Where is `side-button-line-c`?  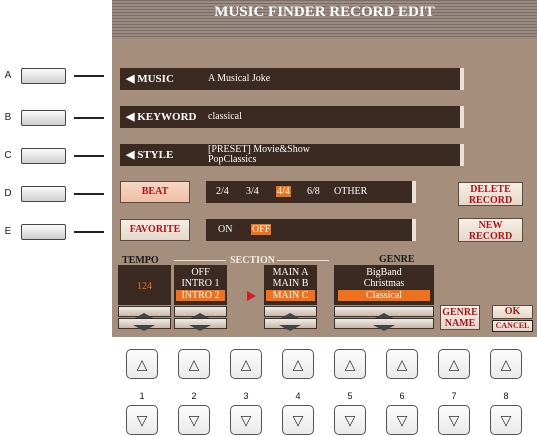 side-button-line-c is located at coordinates (89, 156).